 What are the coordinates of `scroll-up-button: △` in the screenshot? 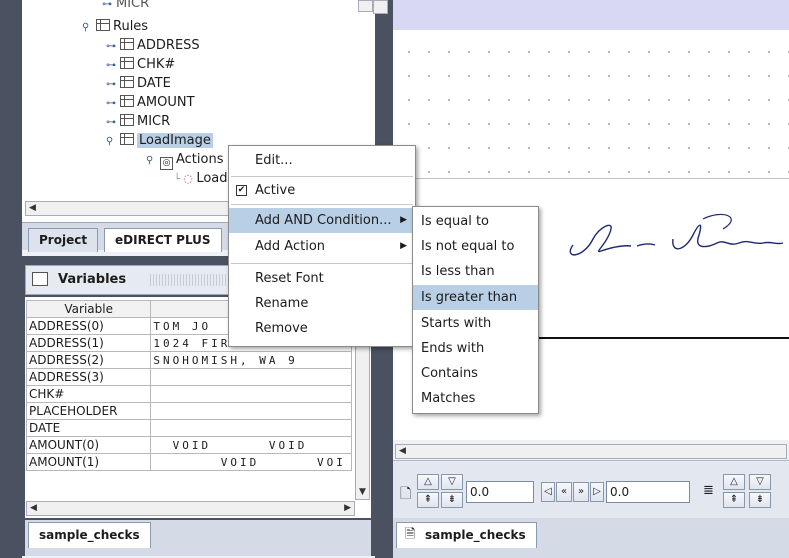 It's located at (428, 482).